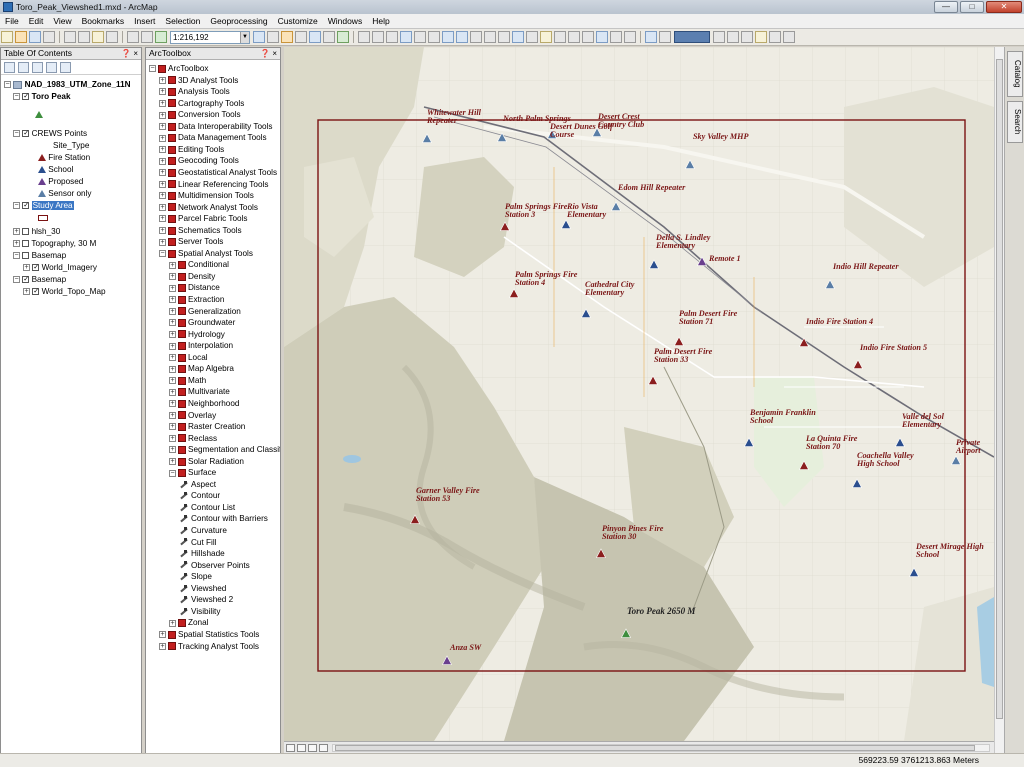 This screenshot has width=1024, height=767. Describe the element at coordinates (434, 37) in the screenshot. I see `fixed-zoom-out-icon` at that location.